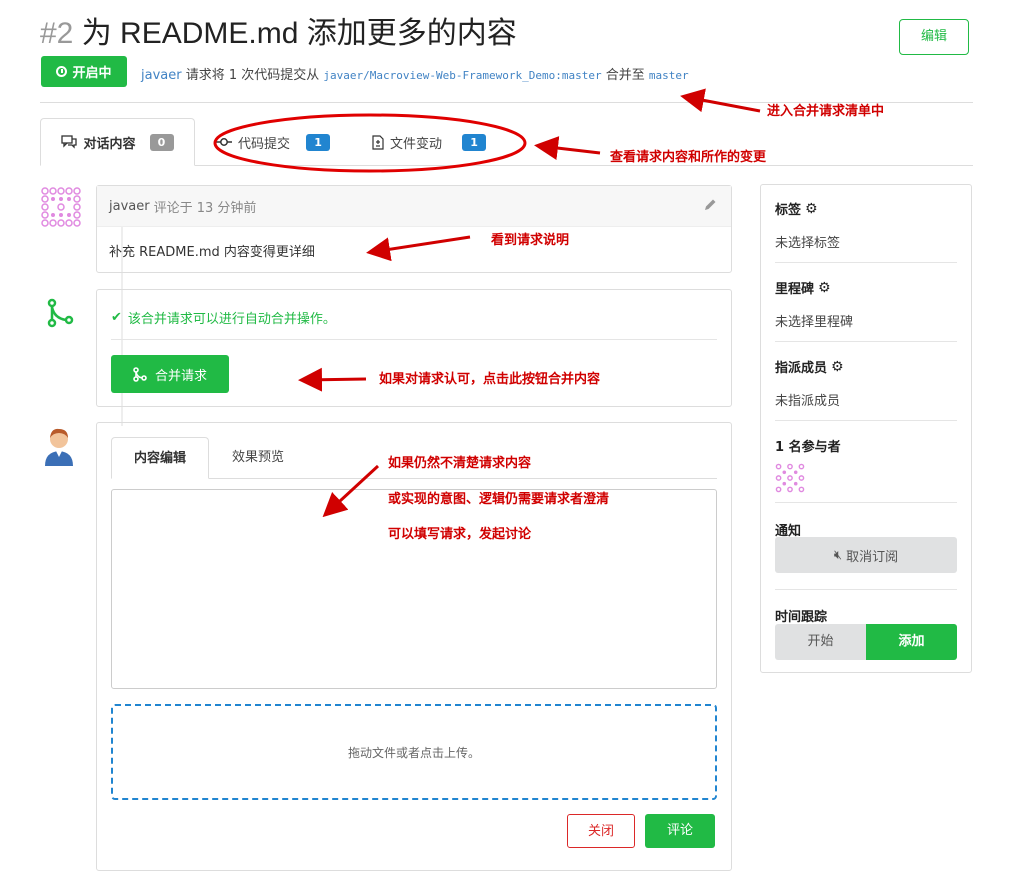 The height and width of the screenshot is (875, 1030). I want to click on participants-section: 1 名参与者, so click(866, 466).